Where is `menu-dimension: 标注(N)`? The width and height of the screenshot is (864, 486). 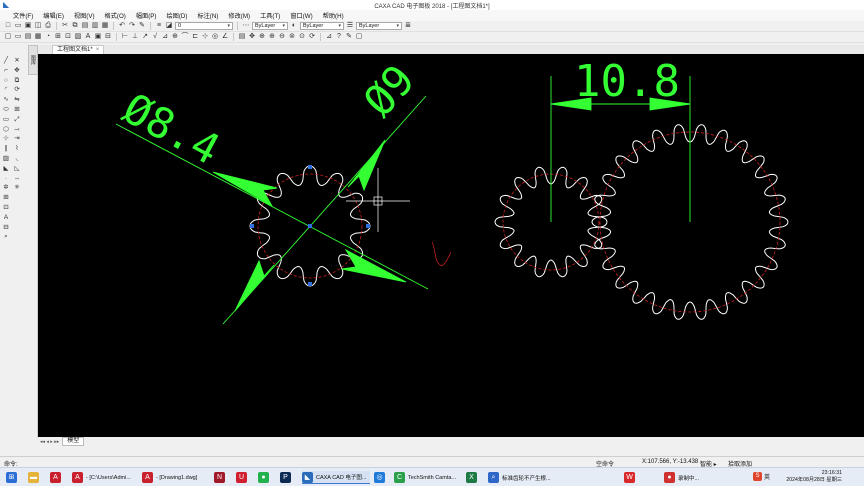
menu-dimension: 标注(N) is located at coordinates (207, 15).